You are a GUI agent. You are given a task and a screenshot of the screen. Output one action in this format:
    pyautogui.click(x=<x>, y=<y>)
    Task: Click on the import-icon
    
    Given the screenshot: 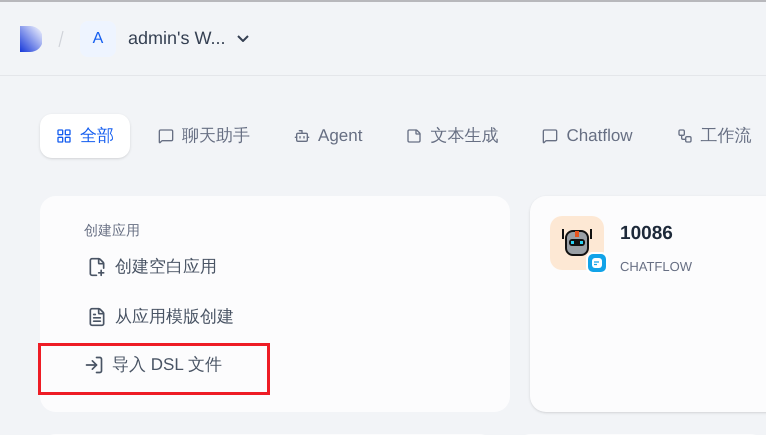 What is the action you would take?
    pyautogui.click(x=94, y=365)
    